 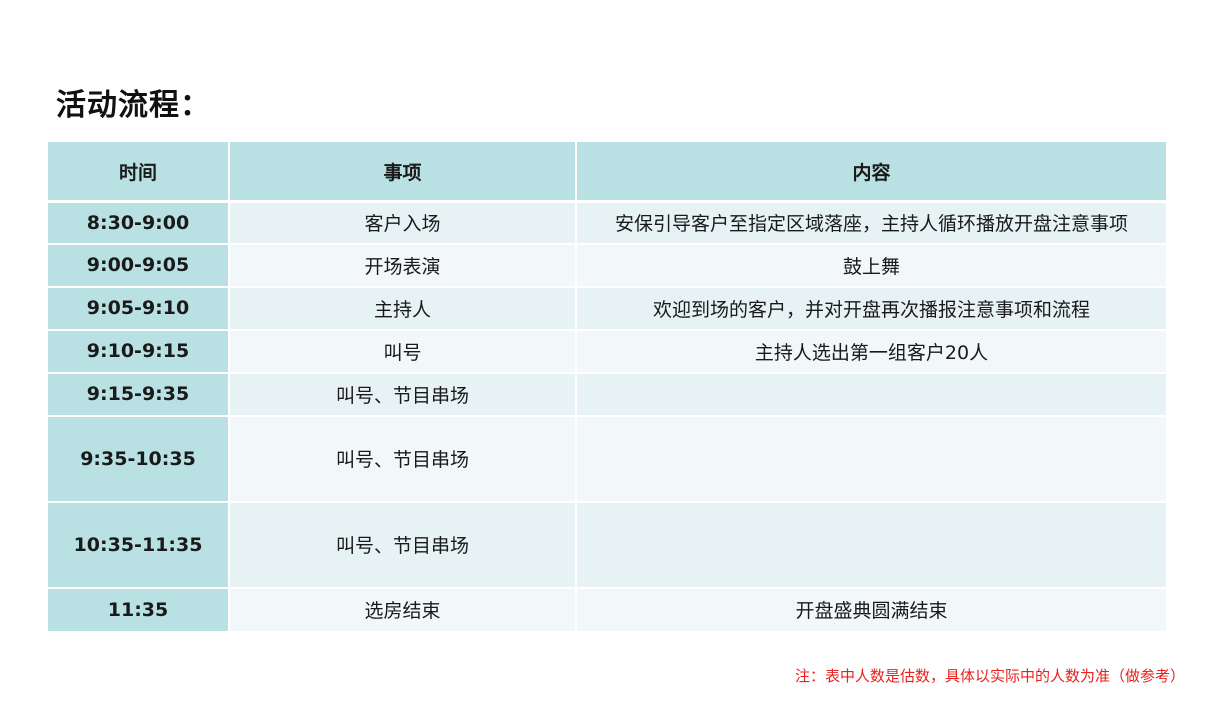 I want to click on table-row: 9:05-9:10 主持人 欢迎到场的客户，并对开盘再次播报注意事项和流程, so click(x=607, y=307).